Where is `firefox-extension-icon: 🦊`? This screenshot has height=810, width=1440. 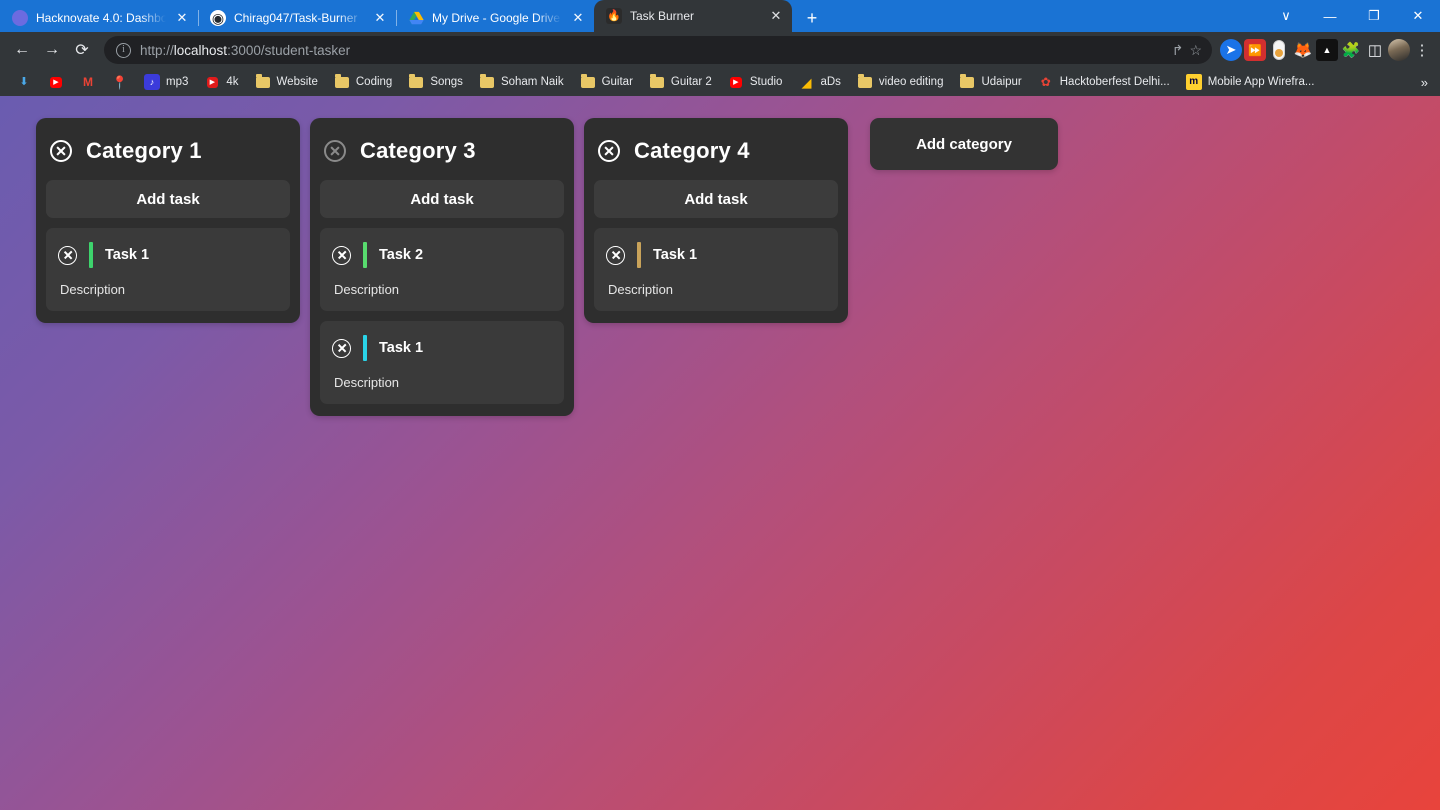
firefox-extension-icon: 🦊 is located at coordinates (1303, 50).